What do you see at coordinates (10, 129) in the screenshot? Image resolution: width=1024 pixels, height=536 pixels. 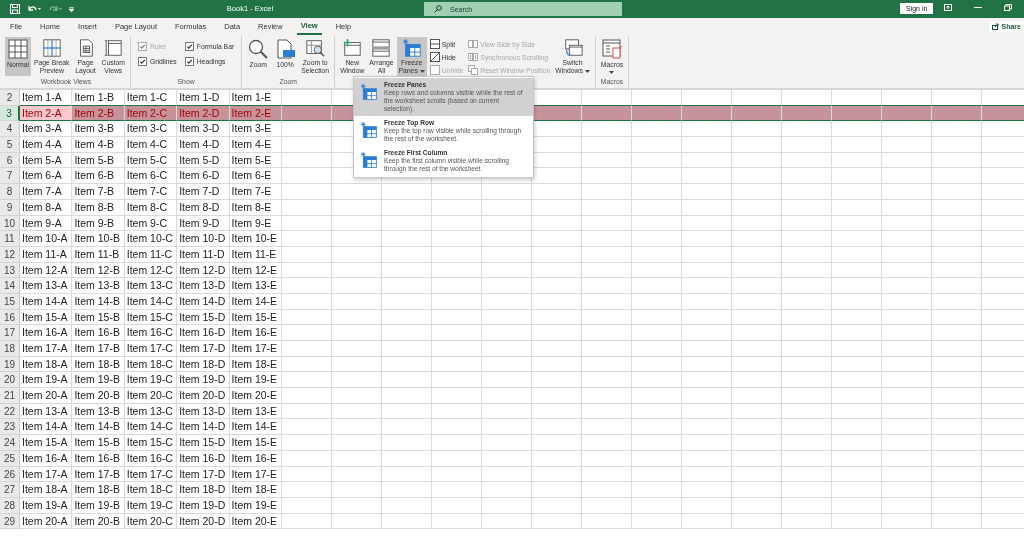 I see `row-number: 4` at bounding box center [10, 129].